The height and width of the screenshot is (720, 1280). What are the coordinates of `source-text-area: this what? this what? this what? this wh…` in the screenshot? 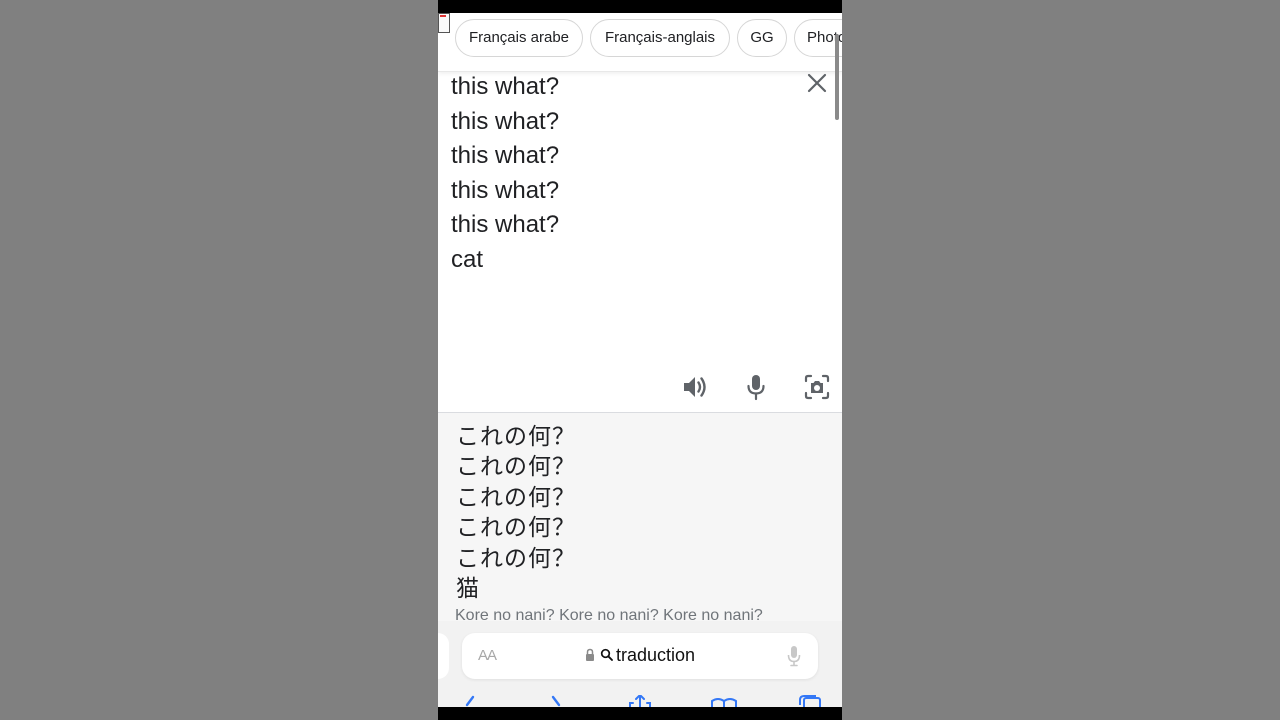 It's located at (616, 174).